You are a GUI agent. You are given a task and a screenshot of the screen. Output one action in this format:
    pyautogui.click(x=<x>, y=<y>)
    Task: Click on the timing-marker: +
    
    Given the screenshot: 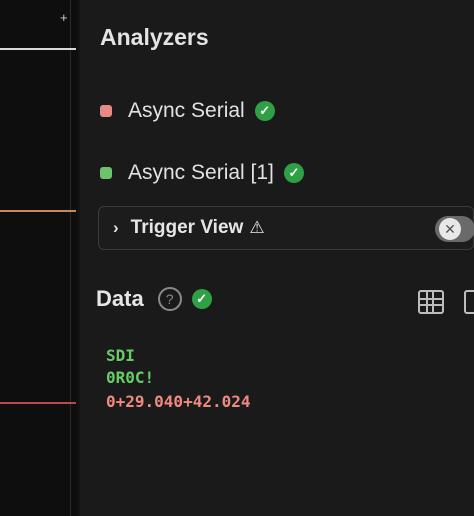 What is the action you would take?
    pyautogui.click(x=64, y=17)
    